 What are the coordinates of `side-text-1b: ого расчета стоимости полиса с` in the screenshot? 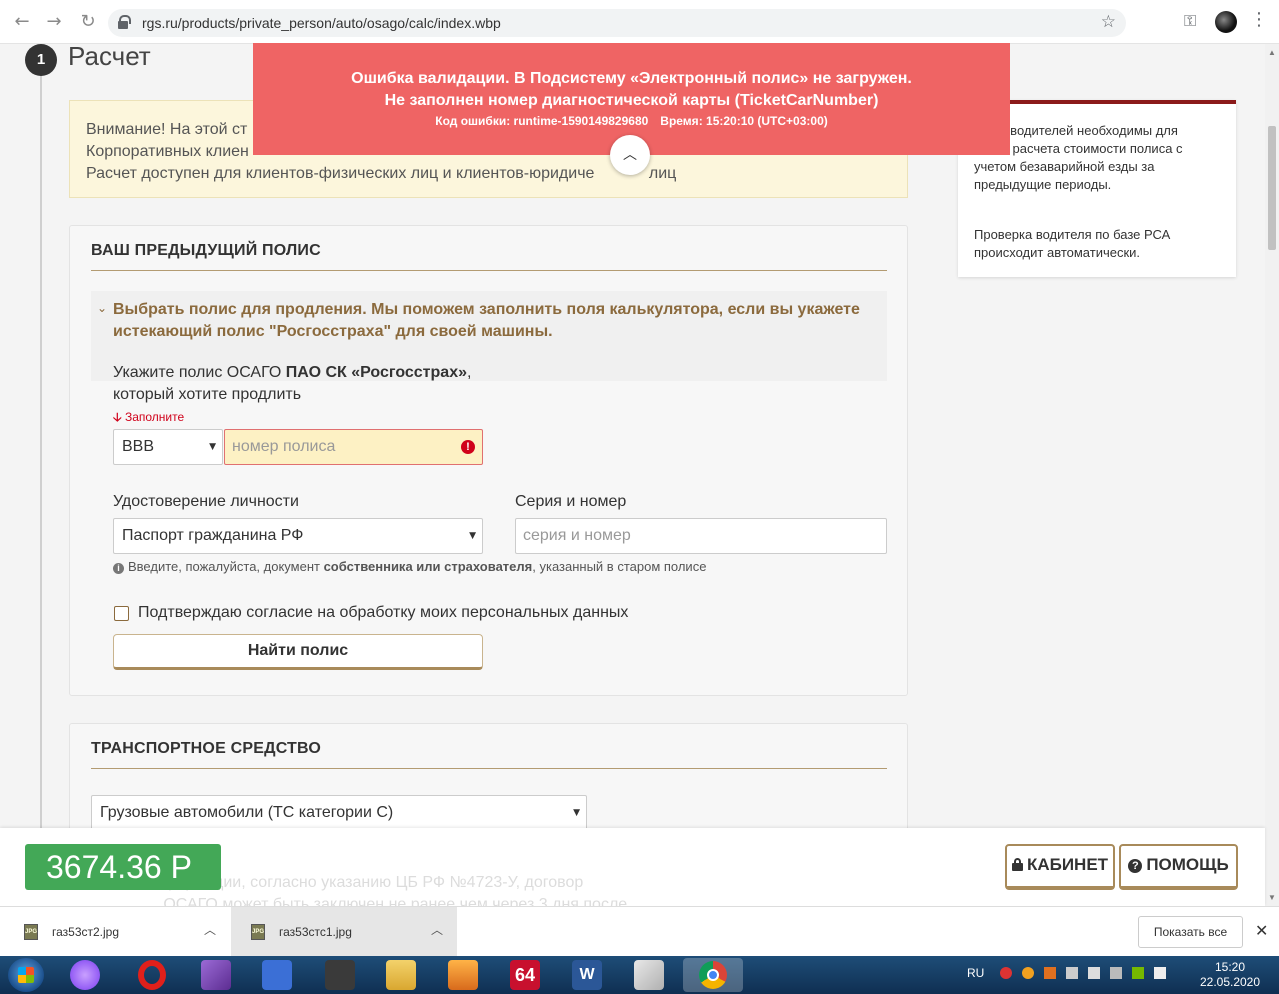 It's located at (1086, 148).